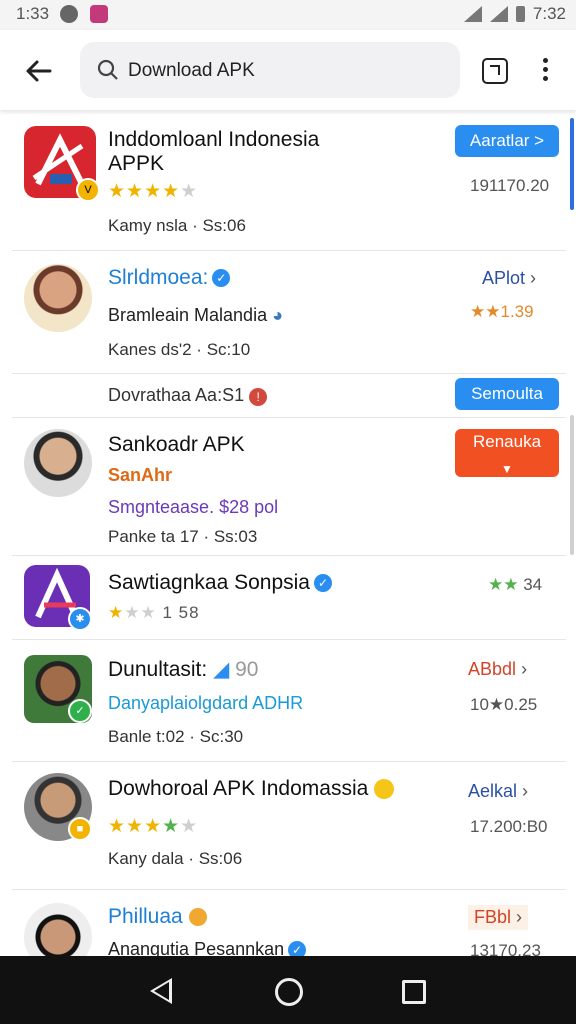  I want to click on status-icons: 7:32, so click(514, 14).